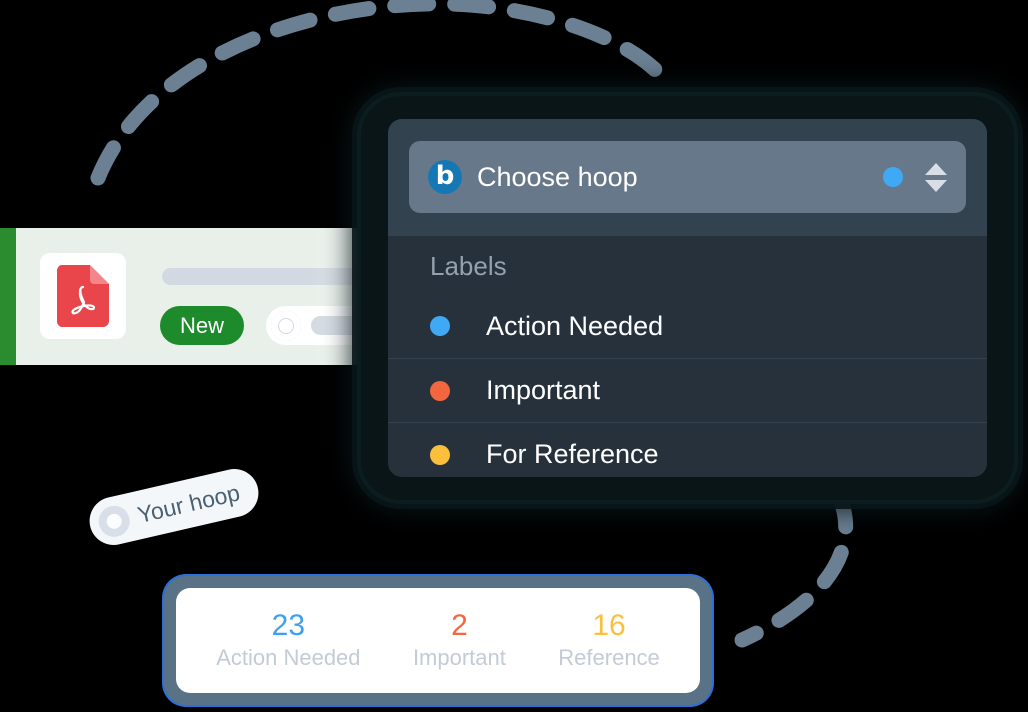 Image resolution: width=1028 pixels, height=712 pixels. What do you see at coordinates (114, 521) in the screenshot?
I see `radio-dot-icon` at bounding box center [114, 521].